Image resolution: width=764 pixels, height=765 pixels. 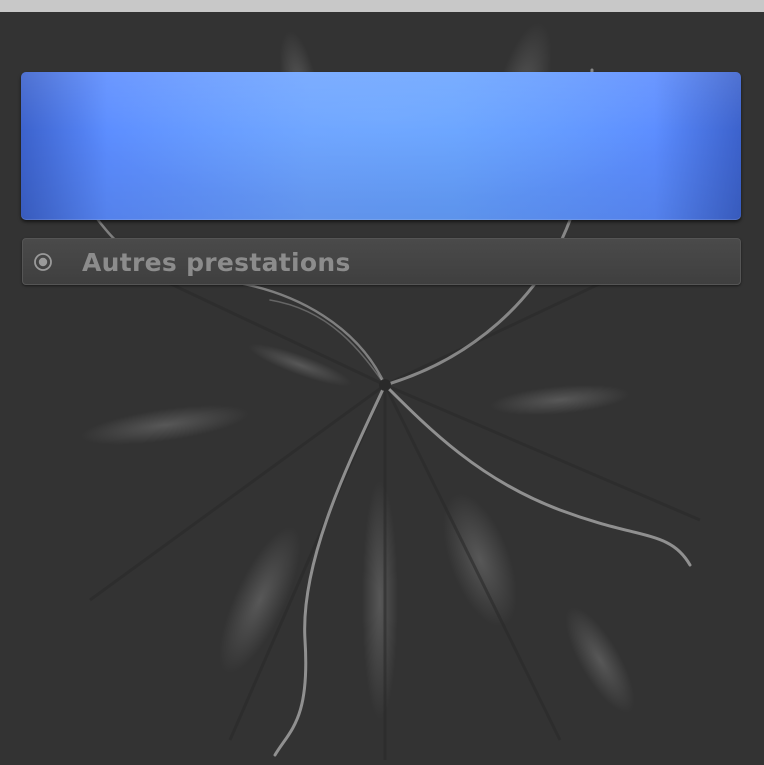 I want to click on menu-item-label: Autres prestations, so click(x=216, y=262).